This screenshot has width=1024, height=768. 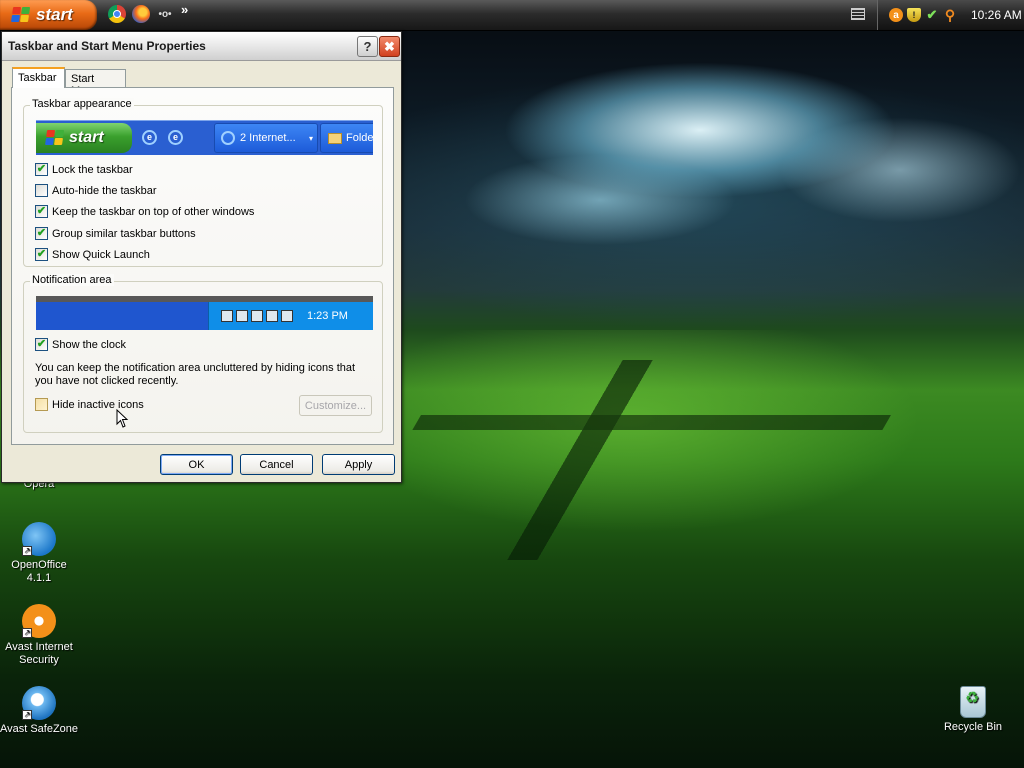 I want to click on show-clock-checkbox: ✔ Show the clock, so click(x=80, y=344).